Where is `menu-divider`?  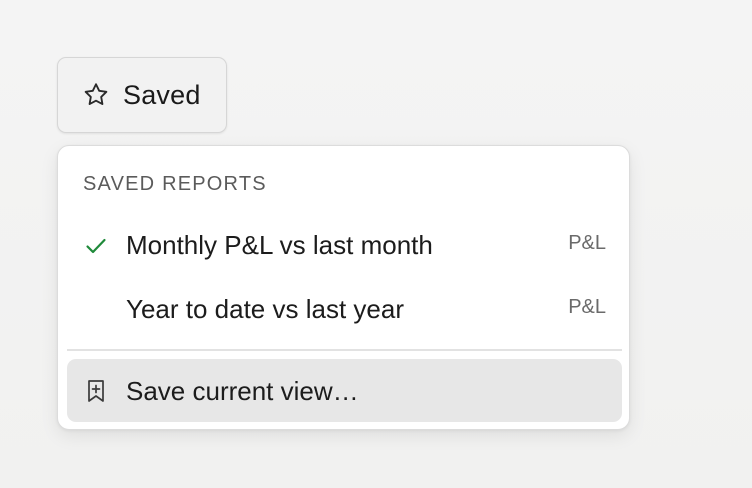 menu-divider is located at coordinates (344, 350).